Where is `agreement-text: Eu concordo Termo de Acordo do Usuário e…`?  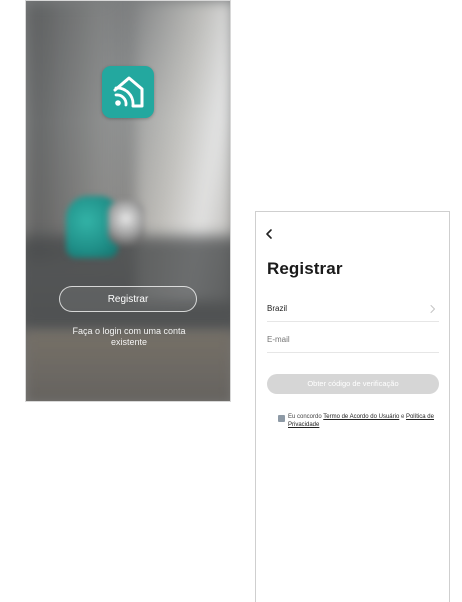
agreement-text: Eu concordo Termo de Acordo do Usuário e… is located at coordinates (365, 421).